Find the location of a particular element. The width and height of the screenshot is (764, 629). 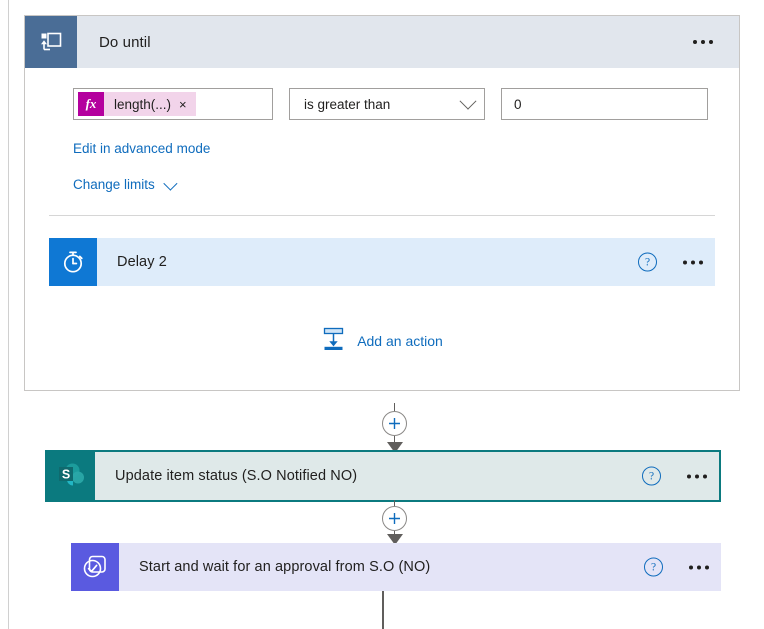

change-limits-row: Change limits is located at coordinates (382, 184).